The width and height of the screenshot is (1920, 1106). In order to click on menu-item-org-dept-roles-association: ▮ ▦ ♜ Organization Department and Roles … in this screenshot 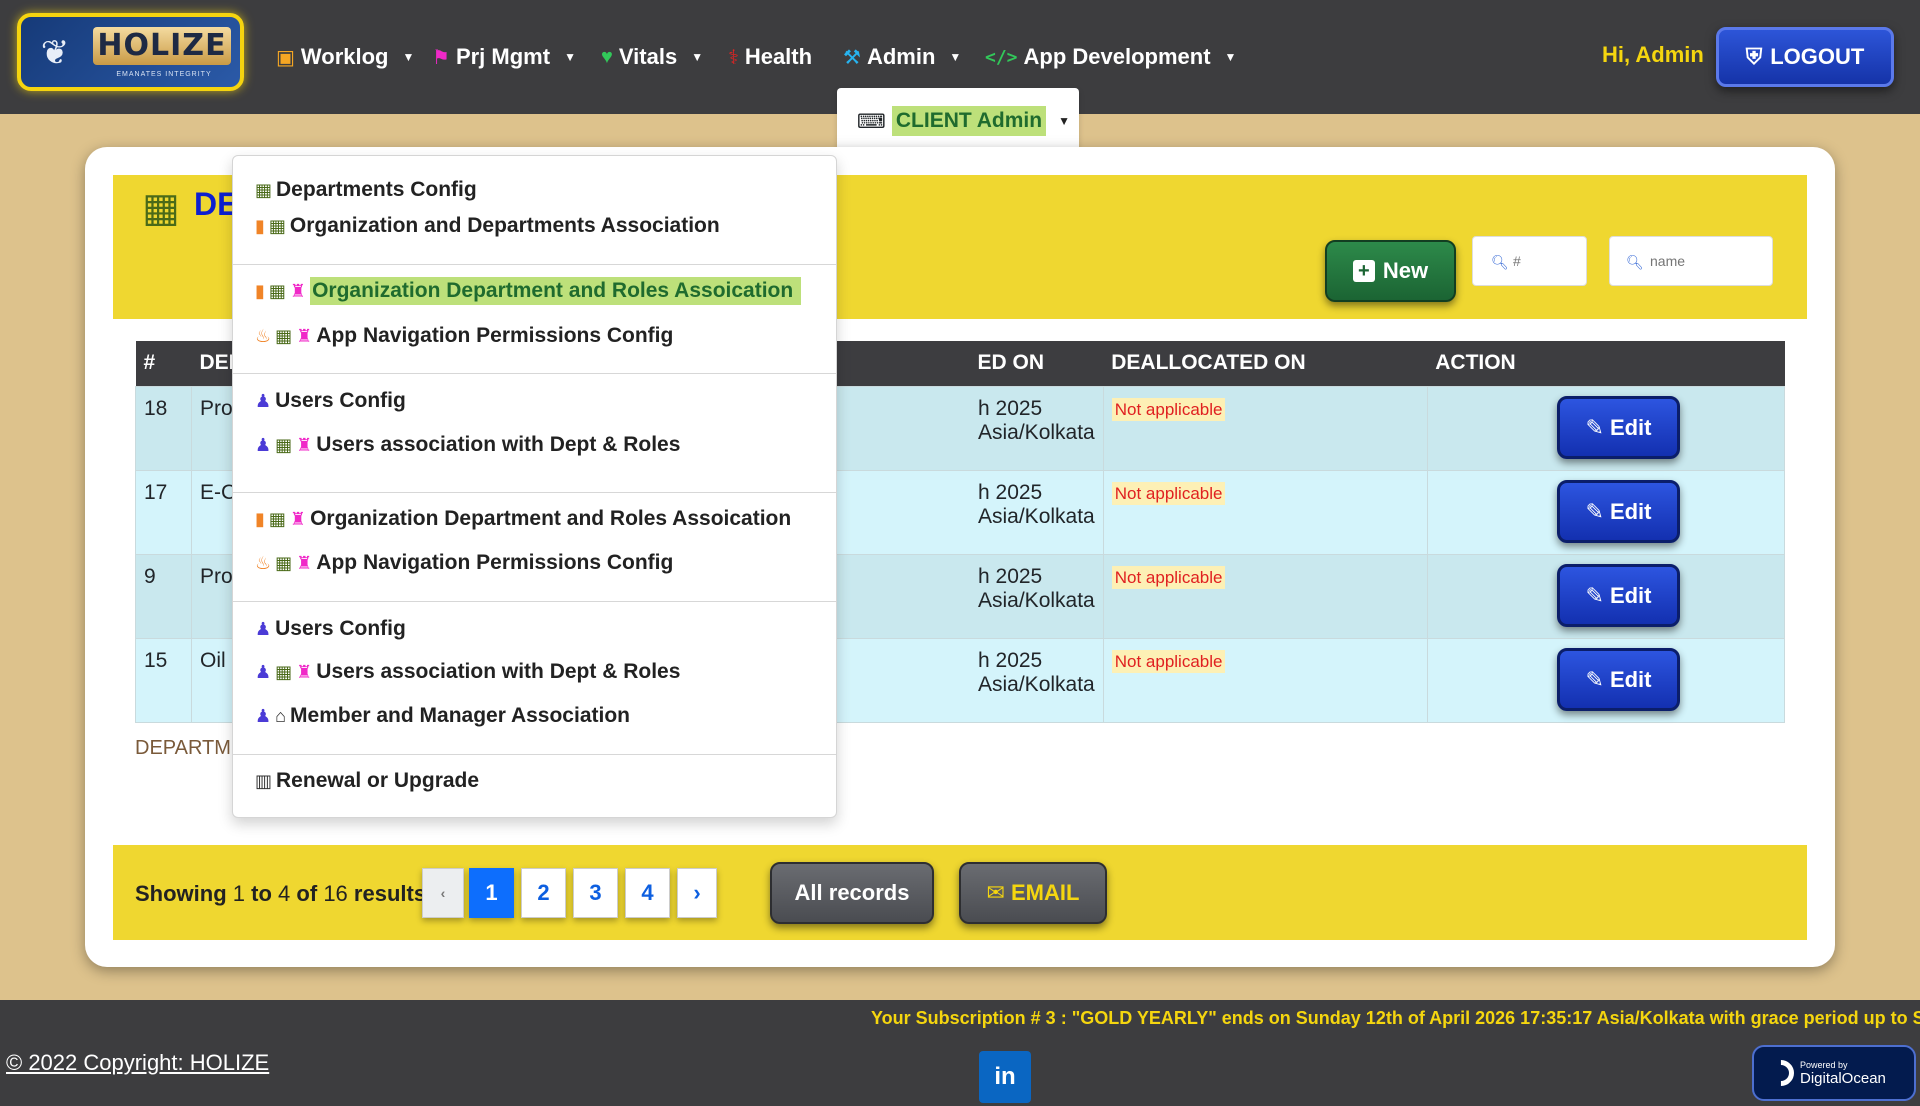, I will do `click(528, 291)`.